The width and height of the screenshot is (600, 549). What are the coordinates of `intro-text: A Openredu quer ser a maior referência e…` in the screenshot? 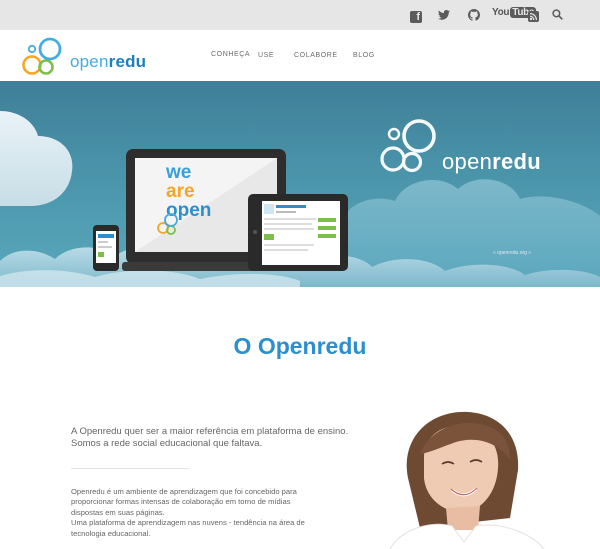 It's located at (210, 437).